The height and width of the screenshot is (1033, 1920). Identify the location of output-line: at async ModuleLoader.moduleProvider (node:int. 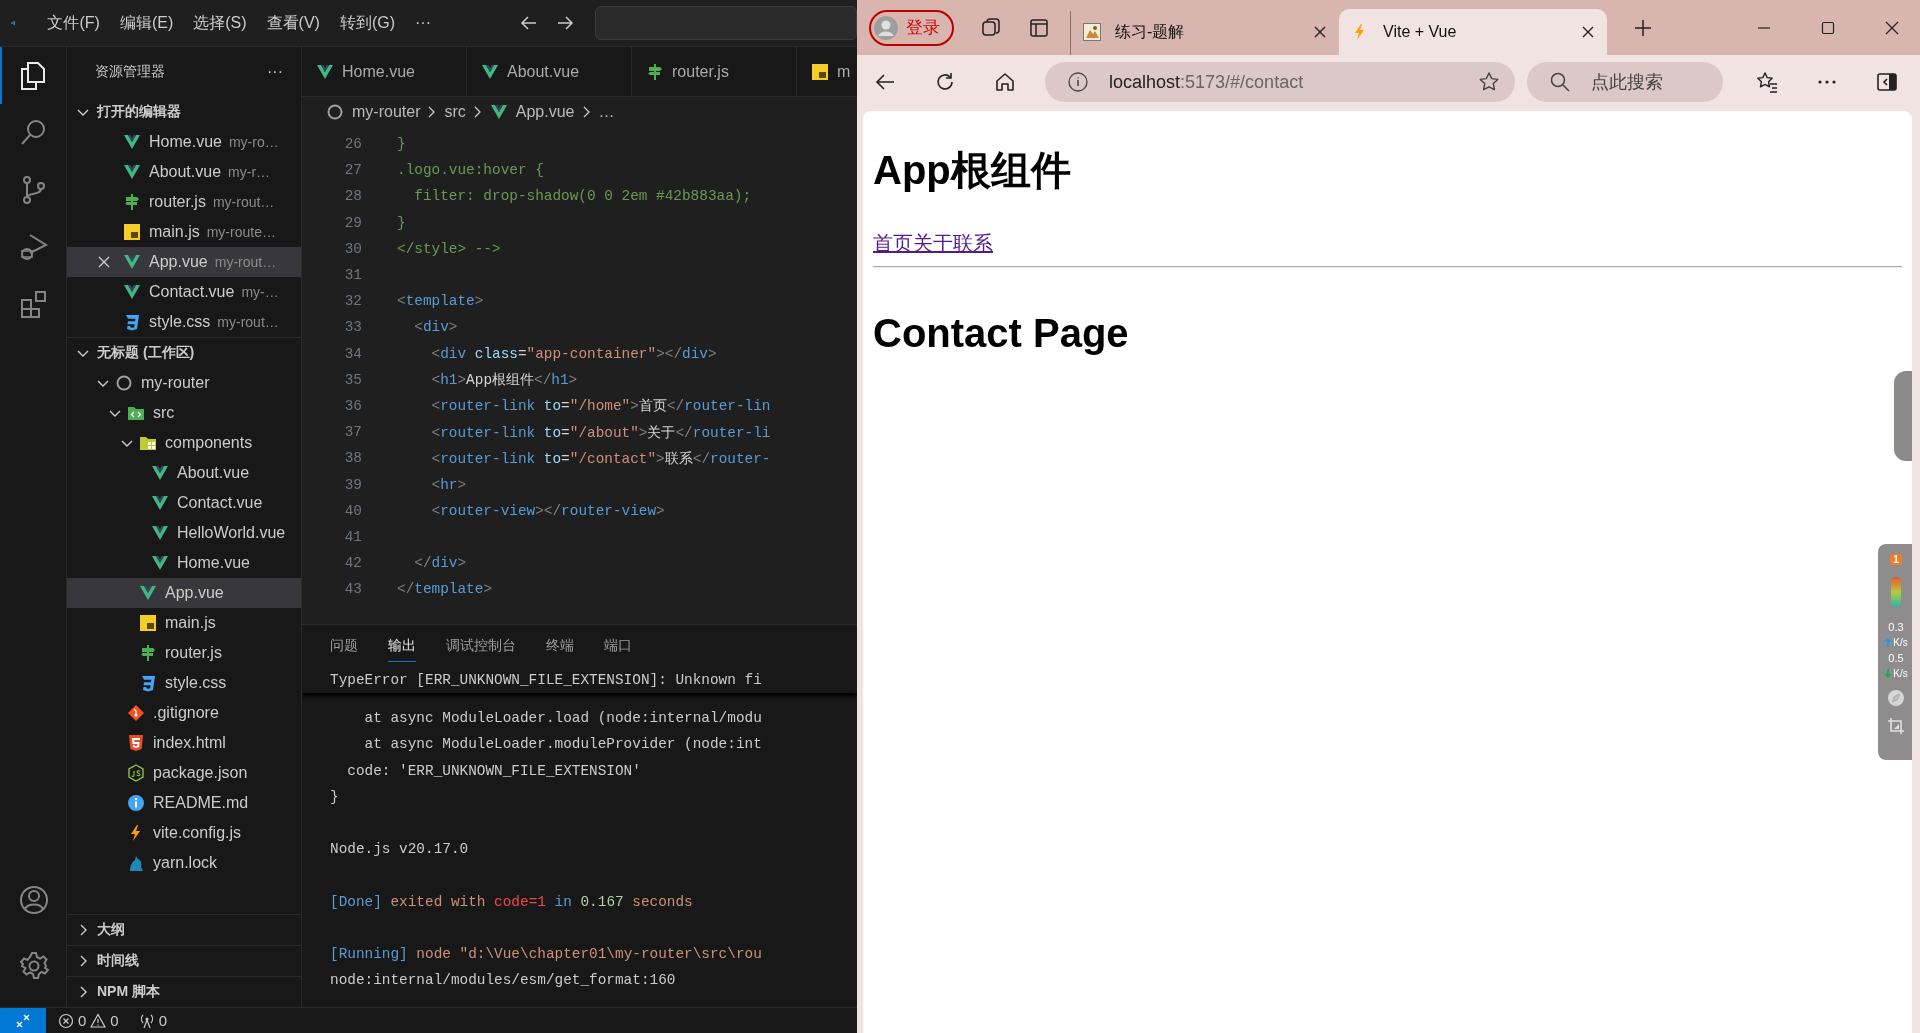
(563, 745).